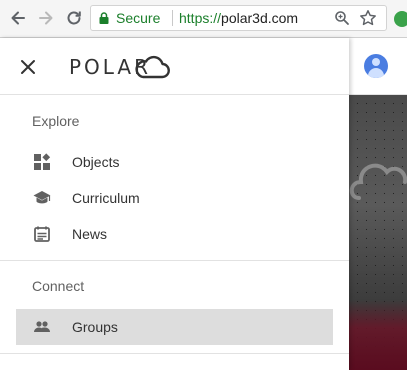 The image size is (407, 370). Describe the element at coordinates (95, 327) in the screenshot. I see `nav-item-label: Groups` at that location.